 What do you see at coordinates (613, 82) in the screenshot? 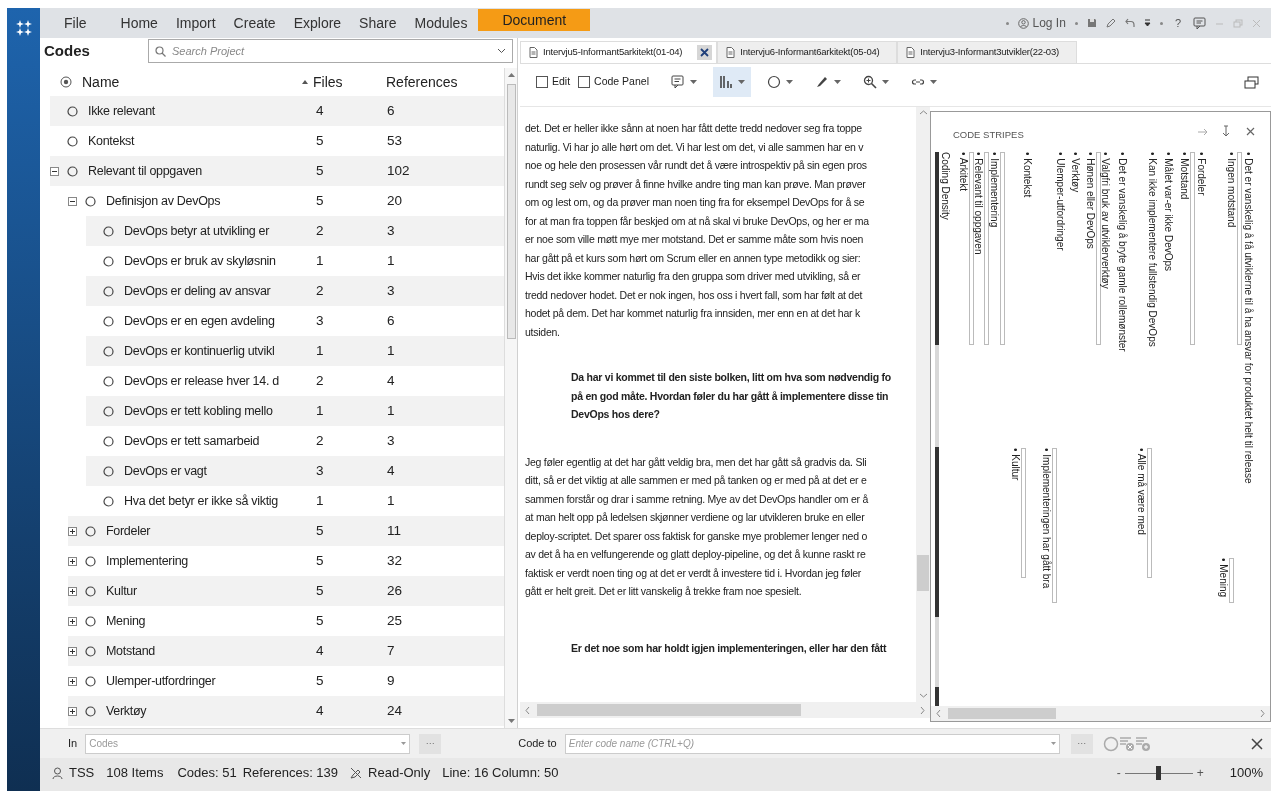
I see `checkbox: Code Panel` at bounding box center [613, 82].